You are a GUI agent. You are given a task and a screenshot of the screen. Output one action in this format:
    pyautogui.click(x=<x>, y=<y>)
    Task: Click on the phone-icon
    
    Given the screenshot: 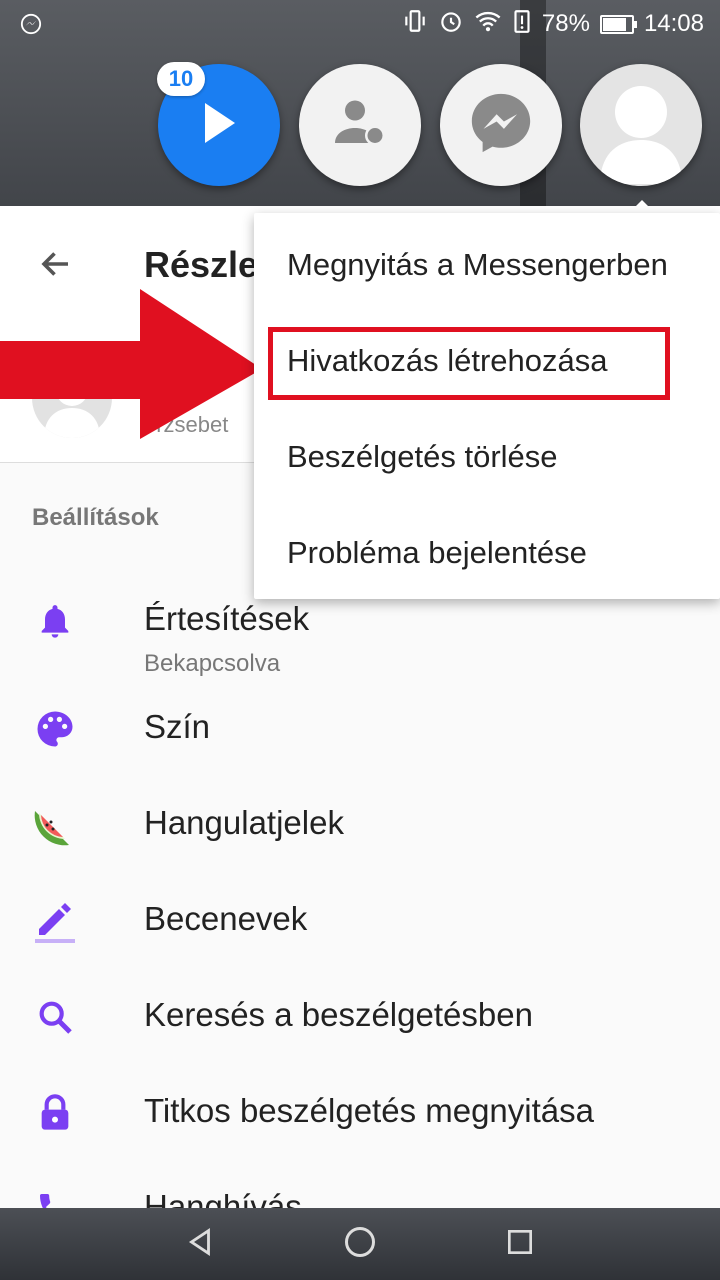 What is the action you would take?
    pyautogui.click(x=55, y=1195)
    